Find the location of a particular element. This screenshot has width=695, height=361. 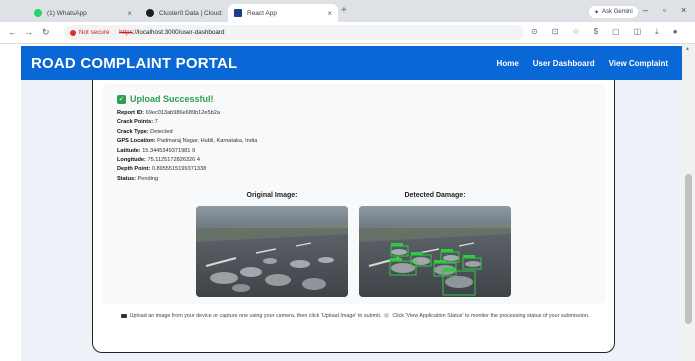

scrollbar-thumb is located at coordinates (688, 249).